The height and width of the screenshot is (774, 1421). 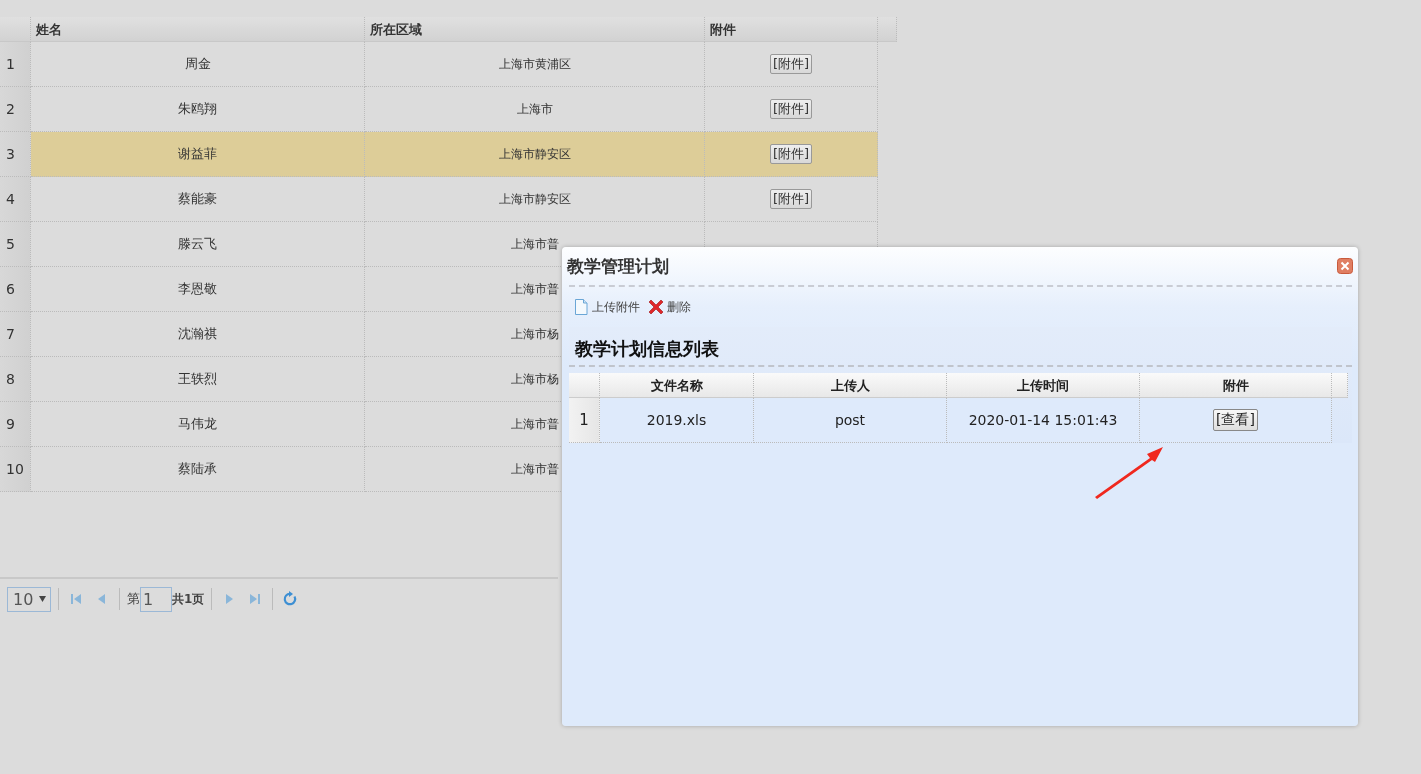 I want to click on page-total: 共1页, so click(x=188, y=599).